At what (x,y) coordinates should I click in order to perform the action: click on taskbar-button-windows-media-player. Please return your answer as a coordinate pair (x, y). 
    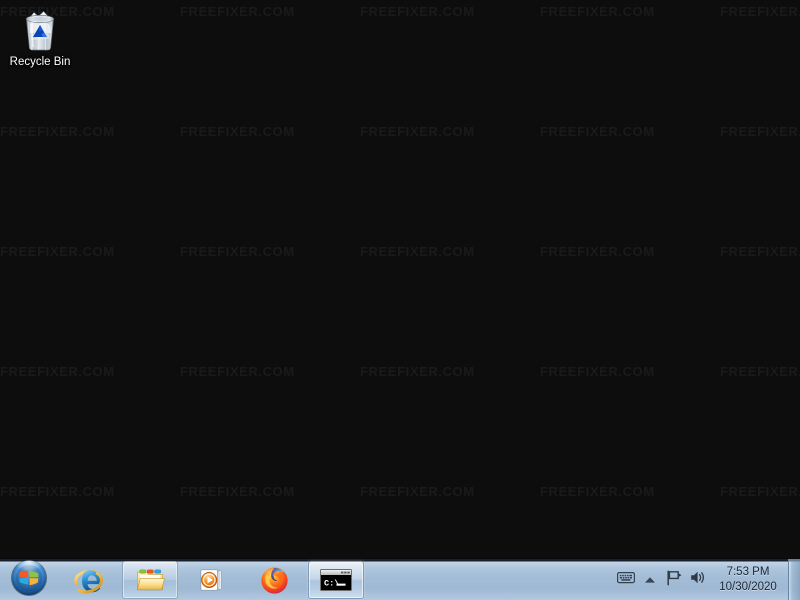
    Looking at the image, I should click on (212, 580).